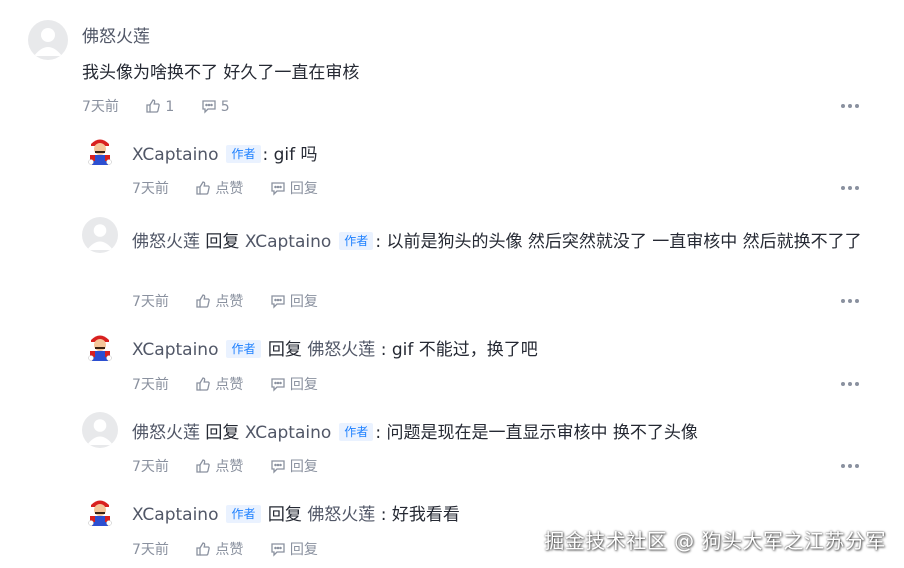  I want to click on comment-actions: 7天前 1 5, so click(156, 107).